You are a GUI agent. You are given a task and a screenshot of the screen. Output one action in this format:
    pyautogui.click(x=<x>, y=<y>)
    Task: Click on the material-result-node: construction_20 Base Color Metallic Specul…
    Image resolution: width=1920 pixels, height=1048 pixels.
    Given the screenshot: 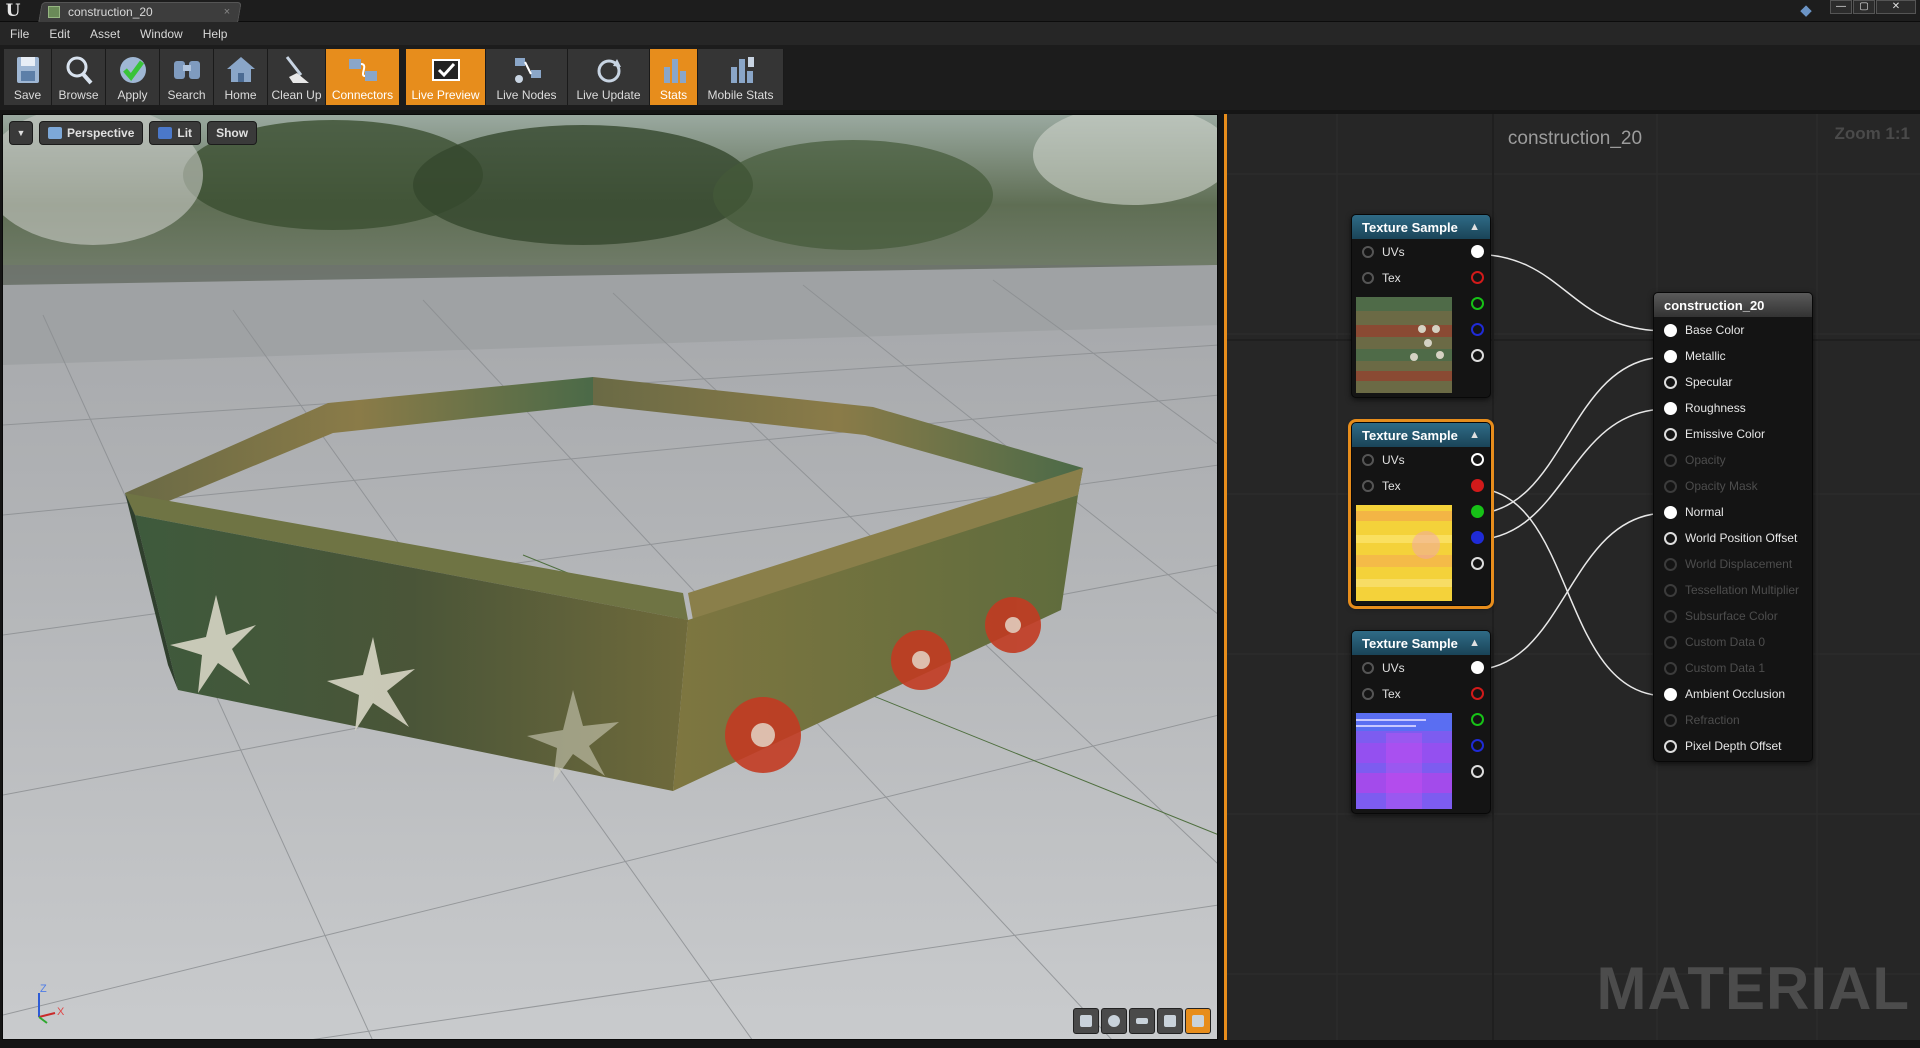 What is the action you would take?
    pyautogui.click(x=1733, y=527)
    